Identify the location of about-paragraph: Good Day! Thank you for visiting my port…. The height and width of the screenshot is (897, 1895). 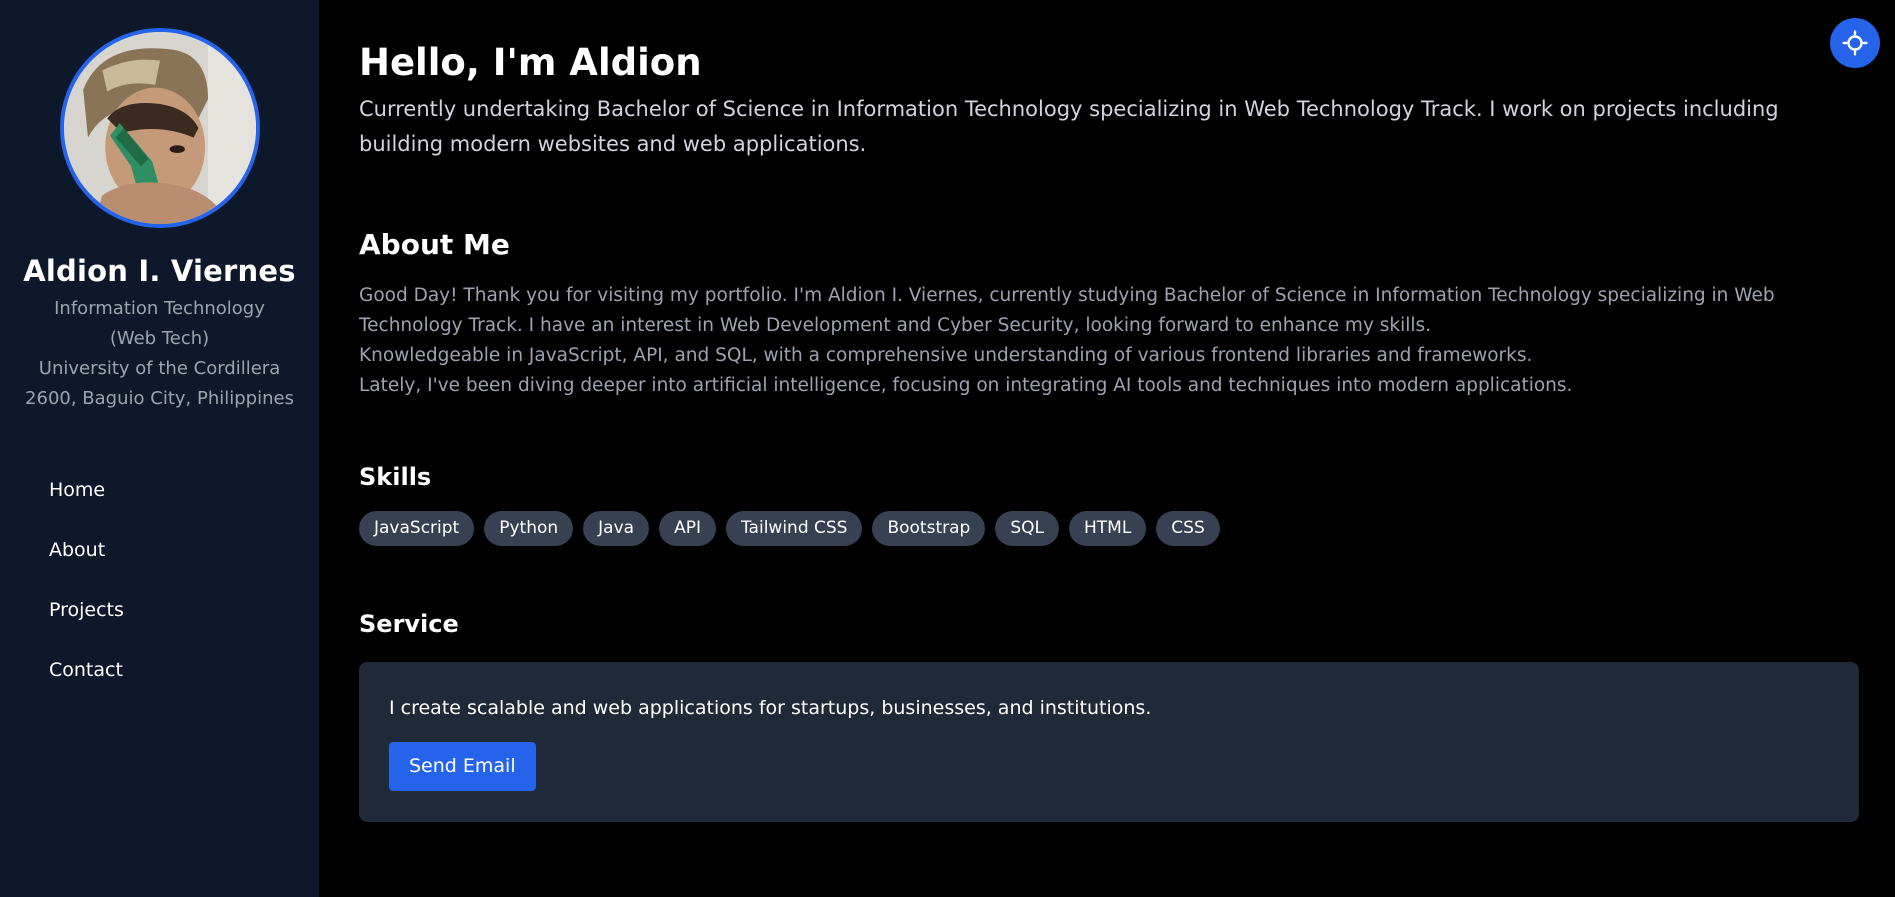
(1067, 310).